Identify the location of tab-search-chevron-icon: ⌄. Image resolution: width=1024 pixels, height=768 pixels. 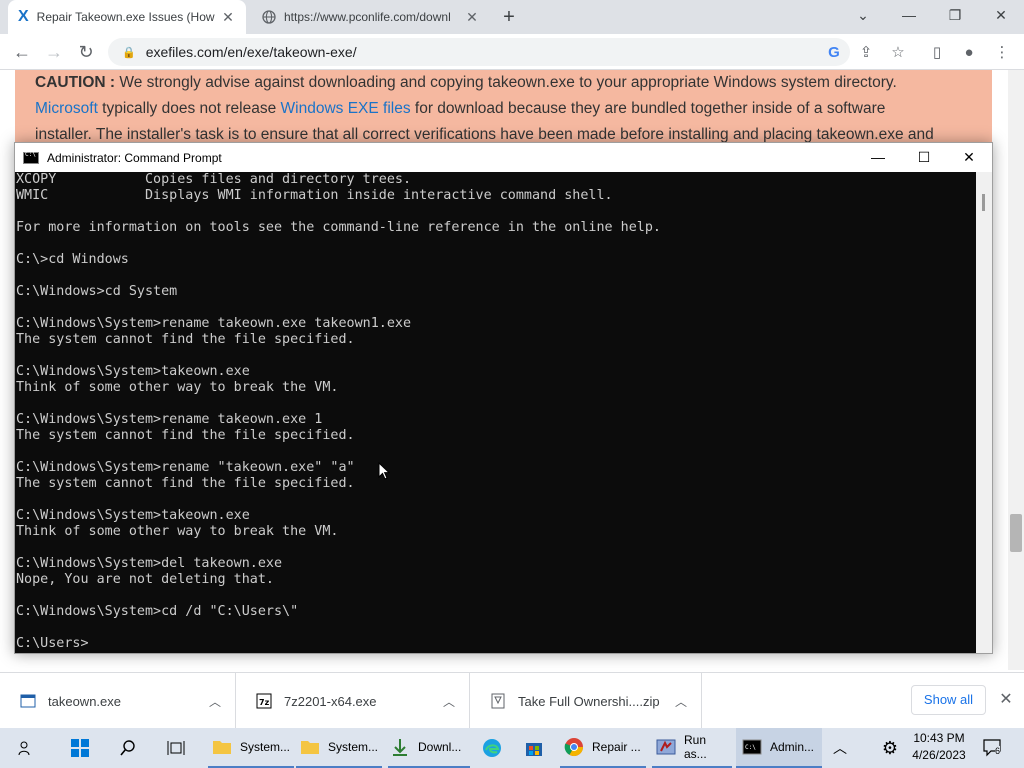
(863, 15).